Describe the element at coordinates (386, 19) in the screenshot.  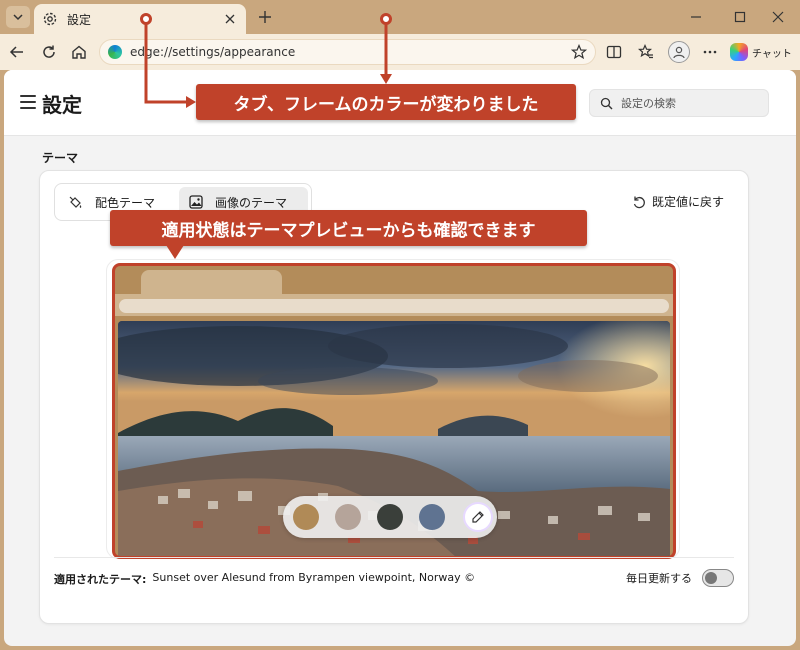
I see `annotation-marker-frame` at that location.